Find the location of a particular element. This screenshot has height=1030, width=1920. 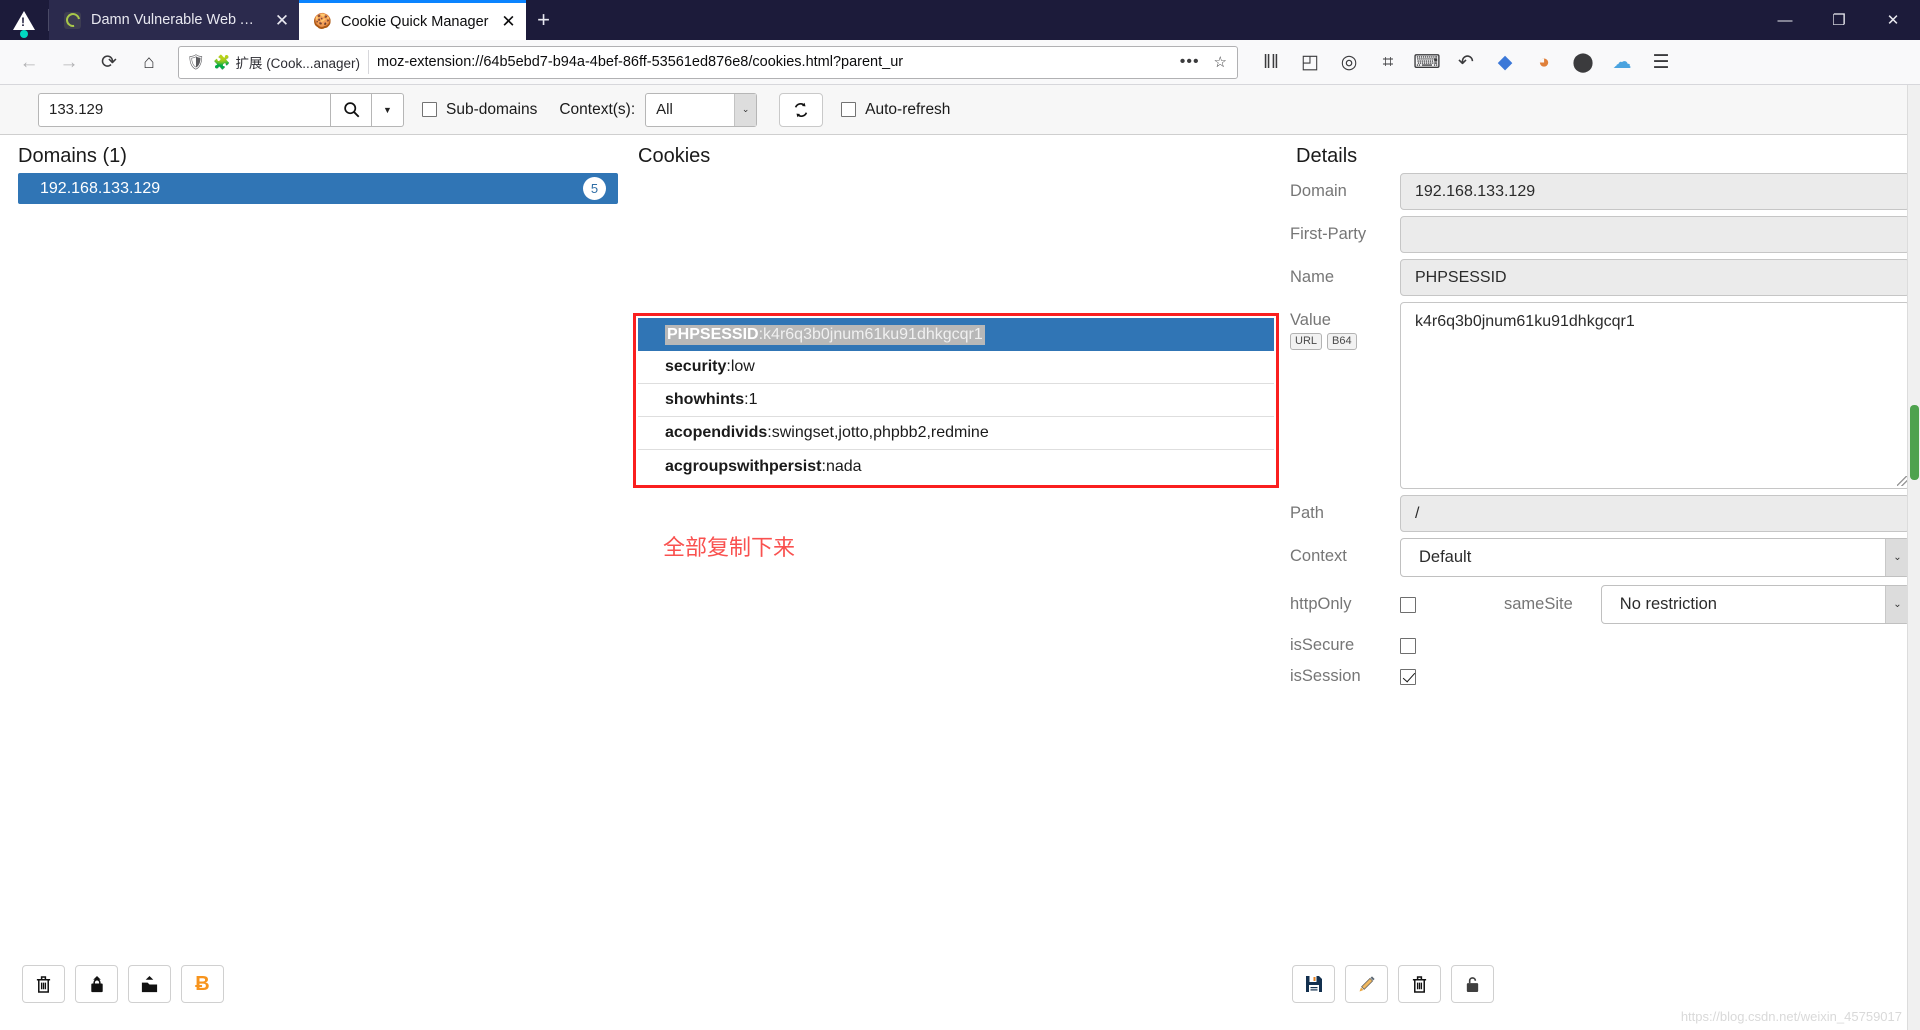

cookie-name: acgroupswithpersist is located at coordinates (743, 466).